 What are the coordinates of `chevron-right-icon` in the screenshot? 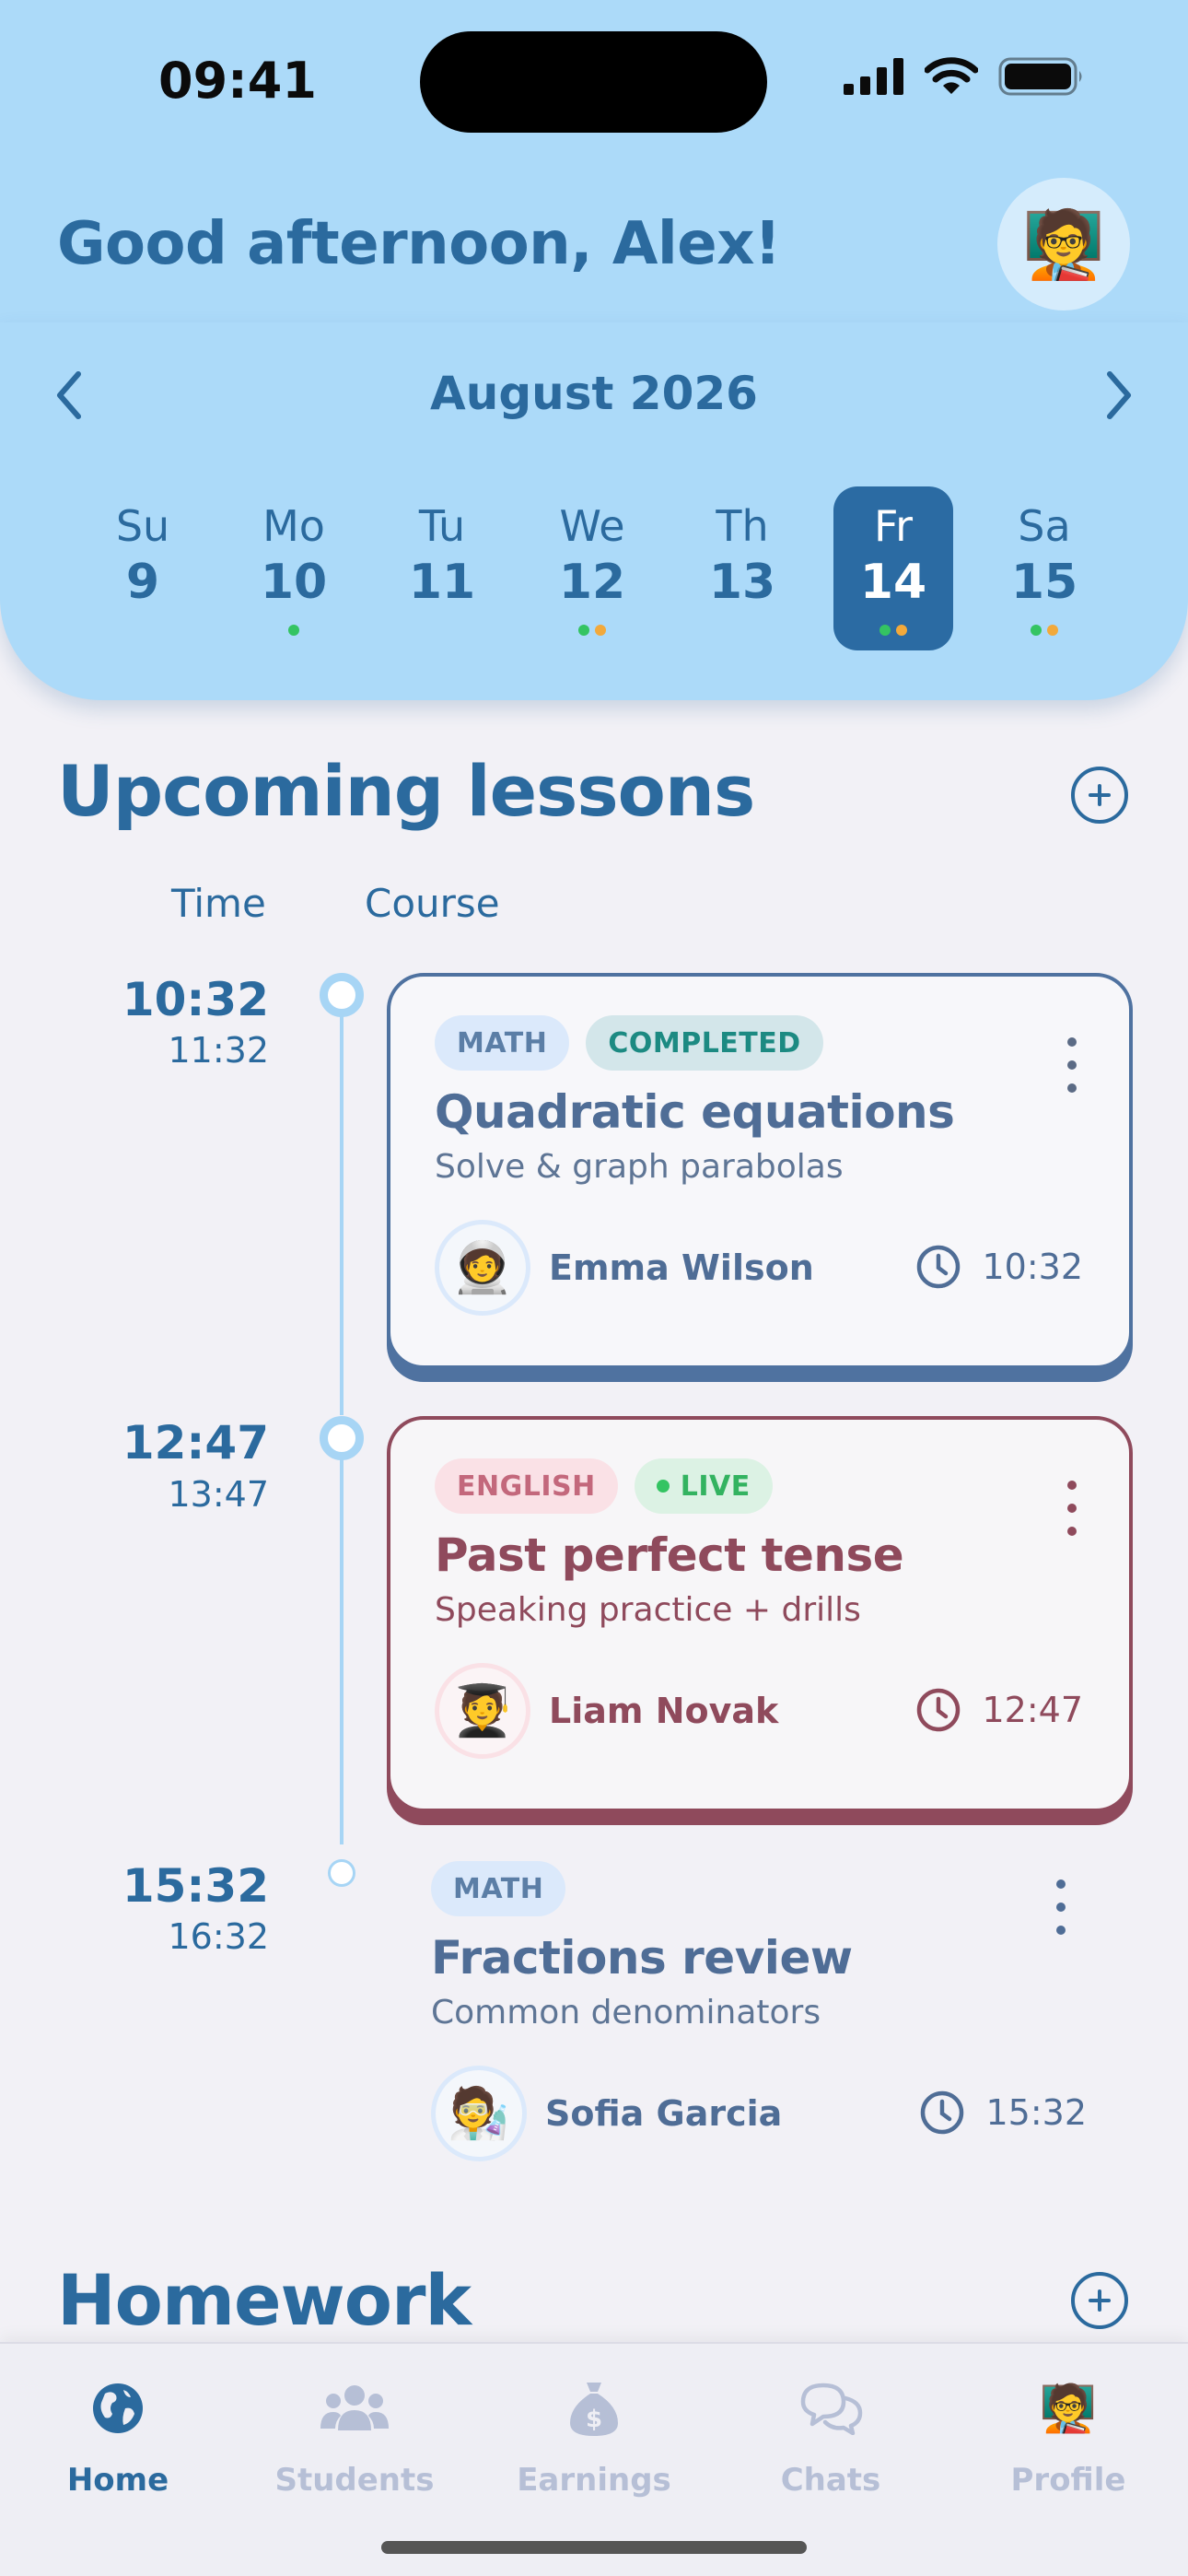 It's located at (1119, 395).